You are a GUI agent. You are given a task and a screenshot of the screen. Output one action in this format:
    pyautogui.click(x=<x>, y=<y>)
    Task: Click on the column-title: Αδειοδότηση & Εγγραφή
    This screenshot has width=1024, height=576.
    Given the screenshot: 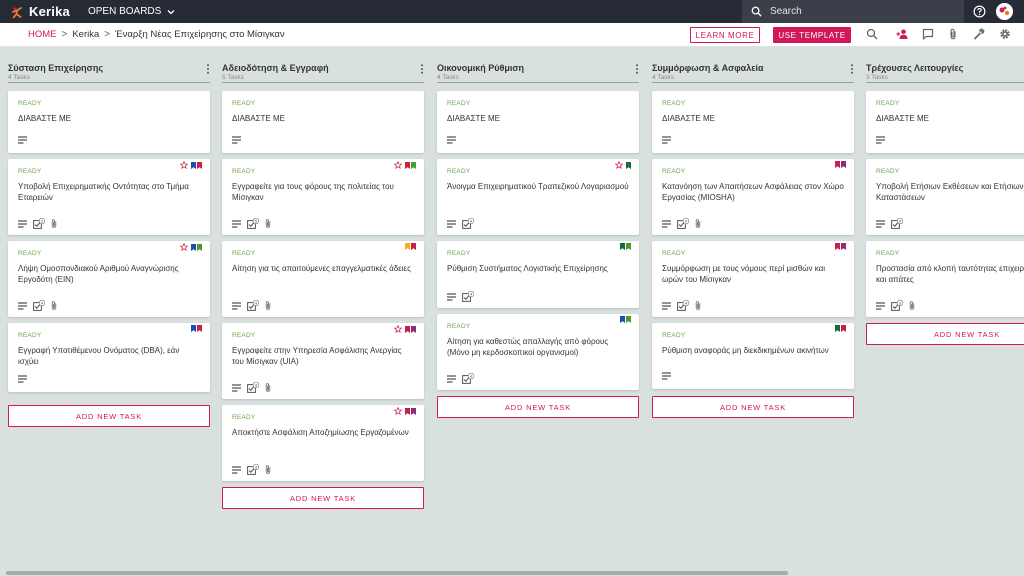 What is the action you would take?
    pyautogui.click(x=275, y=68)
    